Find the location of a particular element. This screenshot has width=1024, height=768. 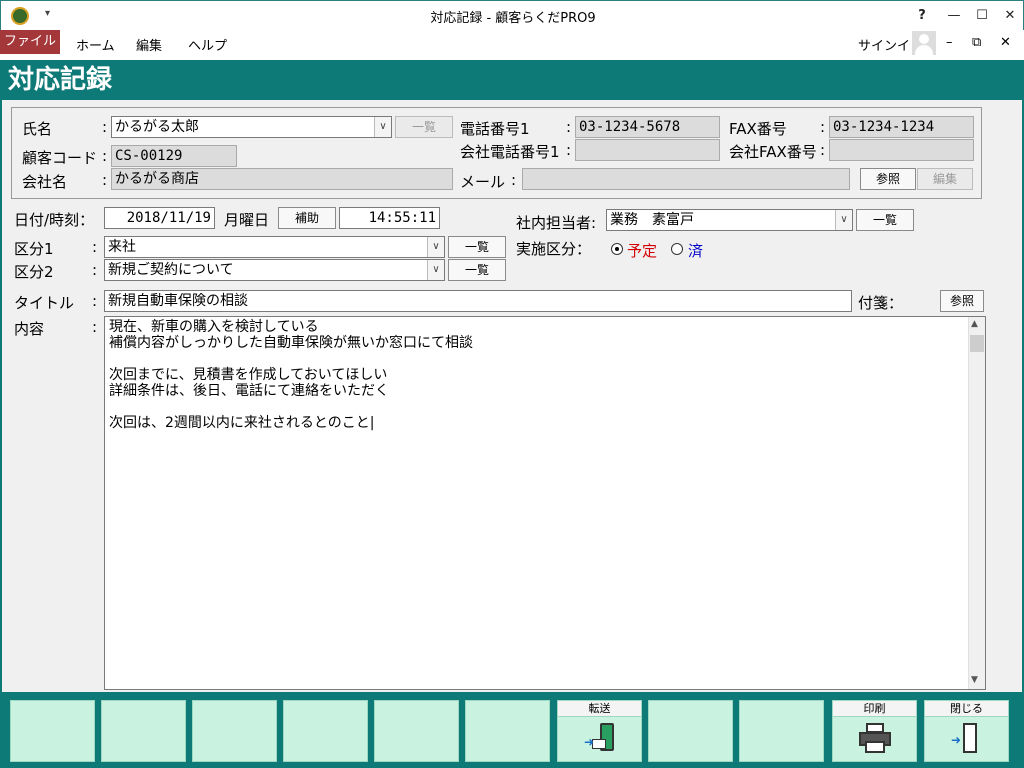

staff-label: 社内担当者: is located at coordinates (556, 223).